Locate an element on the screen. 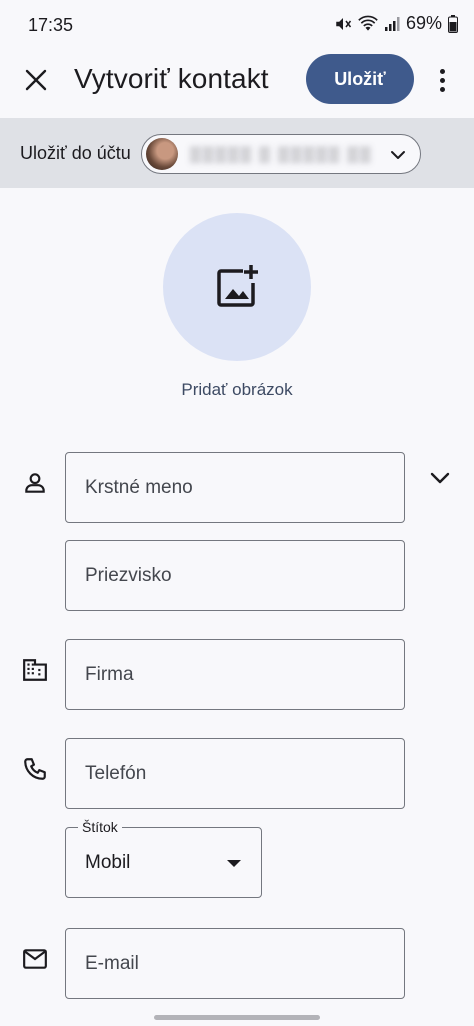  wifi-icon is located at coordinates (368, 24).